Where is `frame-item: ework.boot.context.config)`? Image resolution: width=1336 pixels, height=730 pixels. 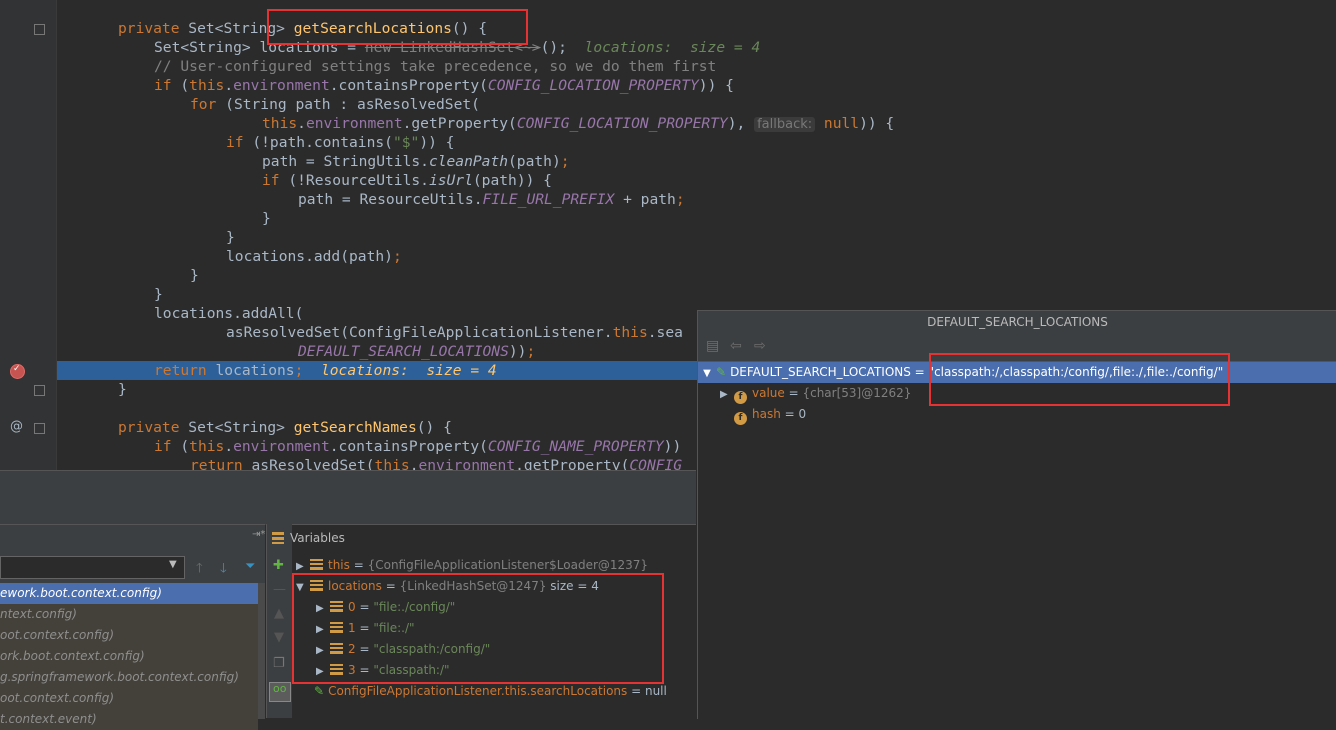
frame-item: ework.boot.context.config) is located at coordinates (129, 593).